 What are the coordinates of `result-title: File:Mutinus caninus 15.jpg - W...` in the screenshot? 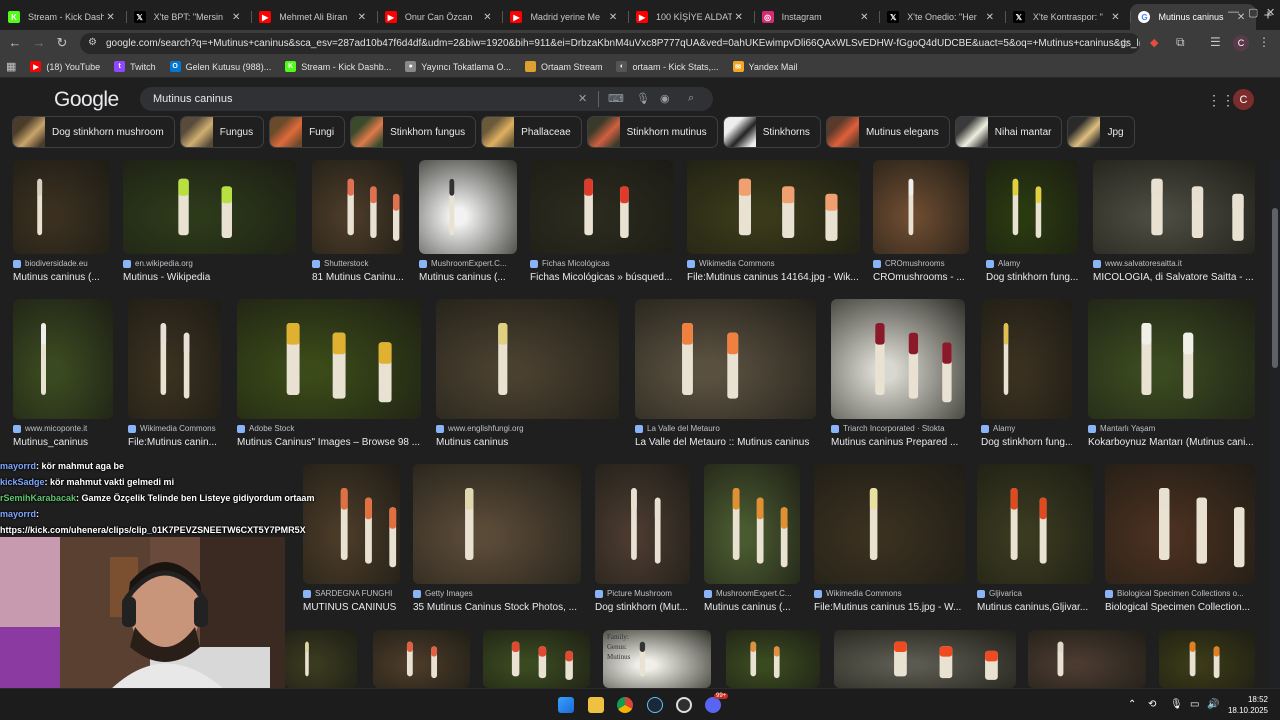 It's located at (889, 607).